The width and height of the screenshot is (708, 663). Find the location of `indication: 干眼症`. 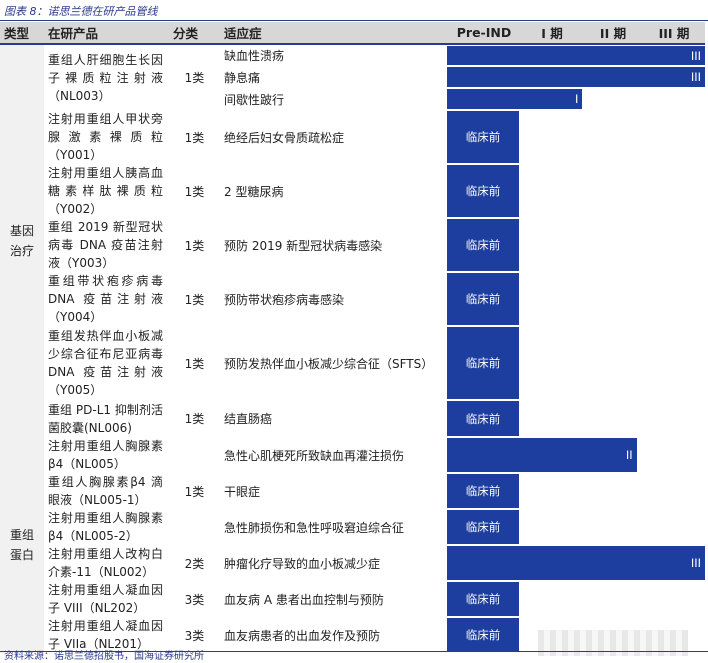

indication: 干眼症 is located at coordinates (242, 491).